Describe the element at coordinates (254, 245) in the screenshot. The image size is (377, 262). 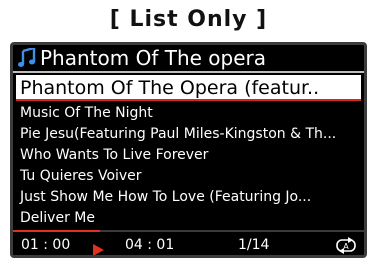
I see `track-counter: 1/14` at that location.